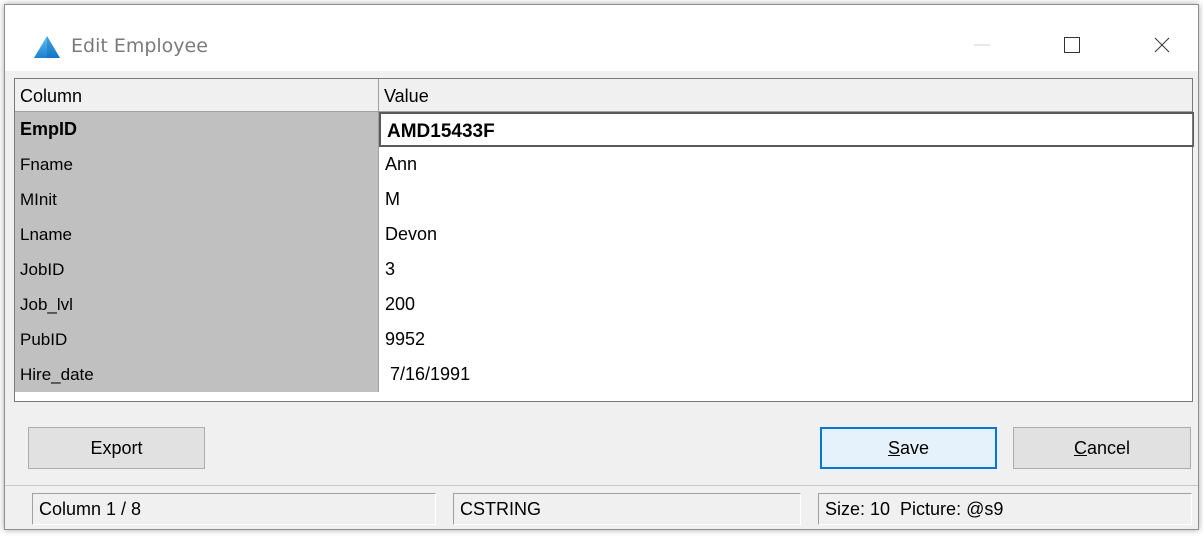  What do you see at coordinates (197, 304) in the screenshot?
I see `row-column-name: Job_lvl` at bounding box center [197, 304].